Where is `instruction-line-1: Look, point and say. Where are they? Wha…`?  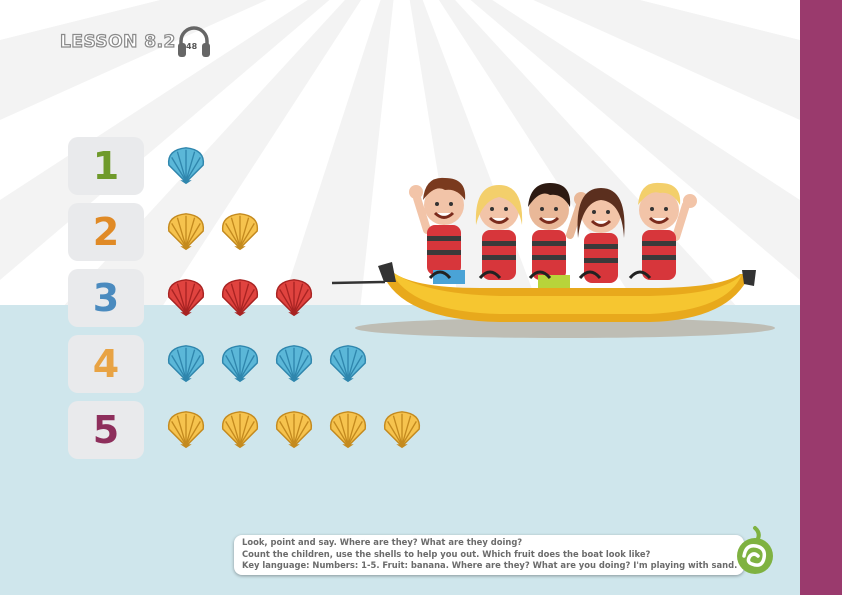
instruction-line-1: Look, point and say. Where are they? Wha… is located at coordinates (382, 542).